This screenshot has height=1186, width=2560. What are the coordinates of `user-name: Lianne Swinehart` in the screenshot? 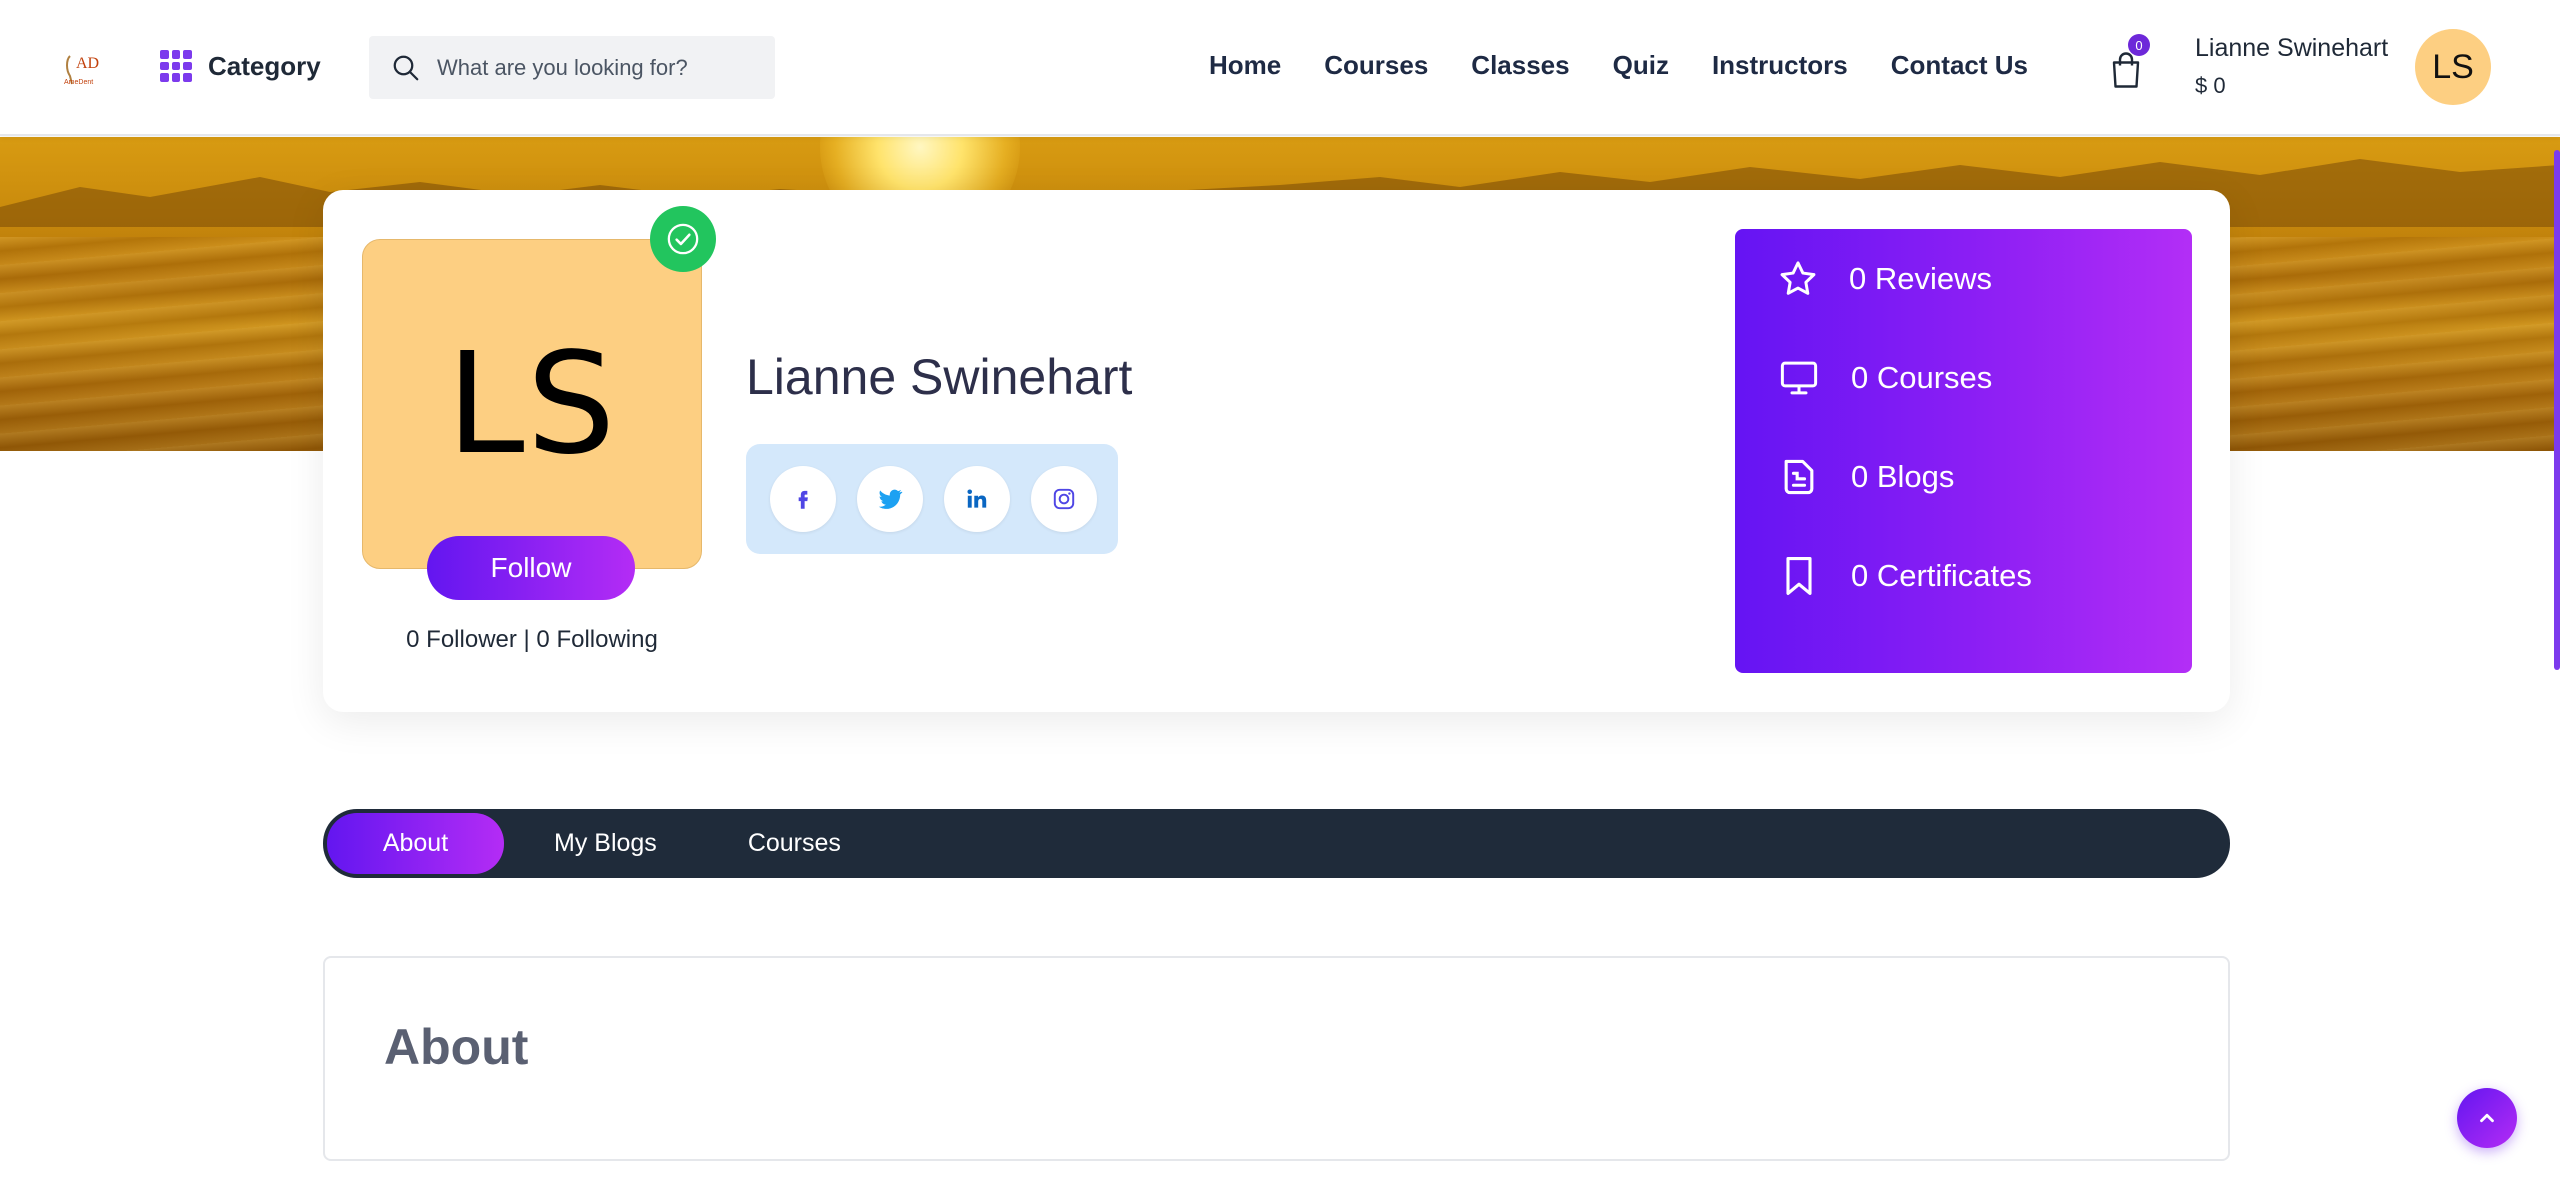 It's located at (2292, 48).